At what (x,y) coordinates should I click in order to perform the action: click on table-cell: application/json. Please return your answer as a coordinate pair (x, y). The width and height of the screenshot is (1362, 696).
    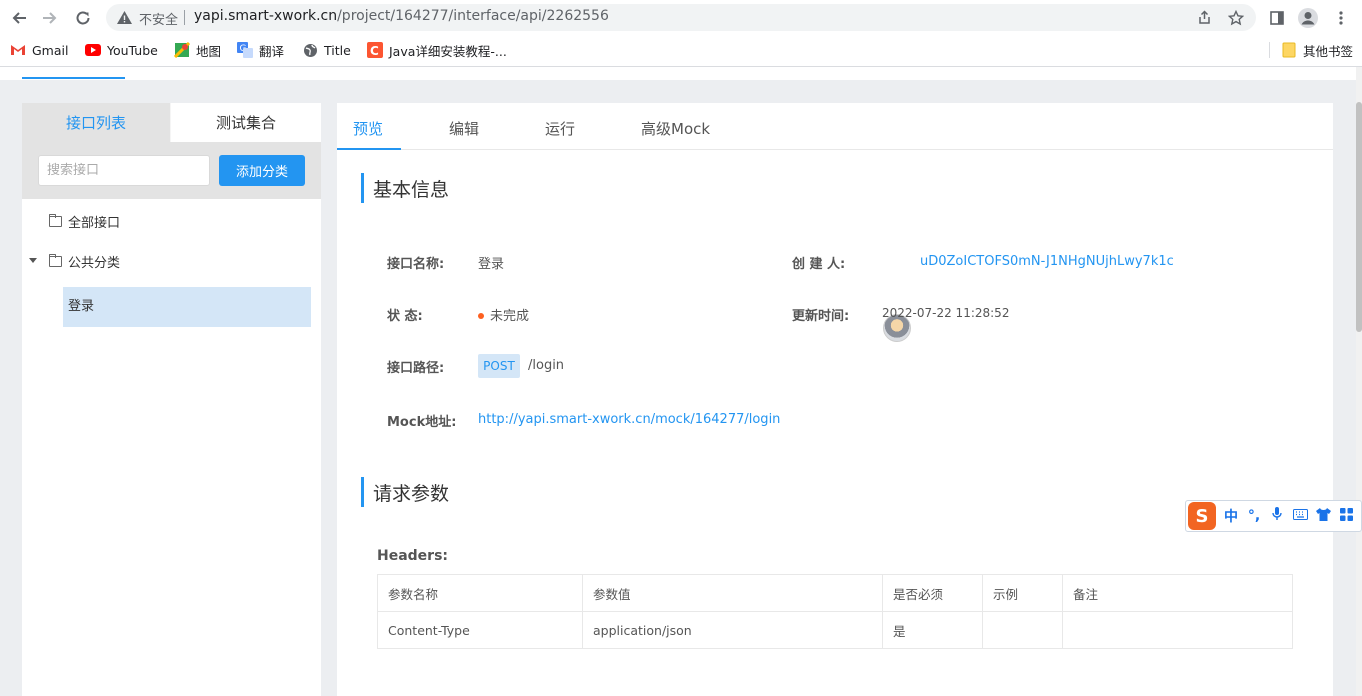
    Looking at the image, I should click on (732, 630).